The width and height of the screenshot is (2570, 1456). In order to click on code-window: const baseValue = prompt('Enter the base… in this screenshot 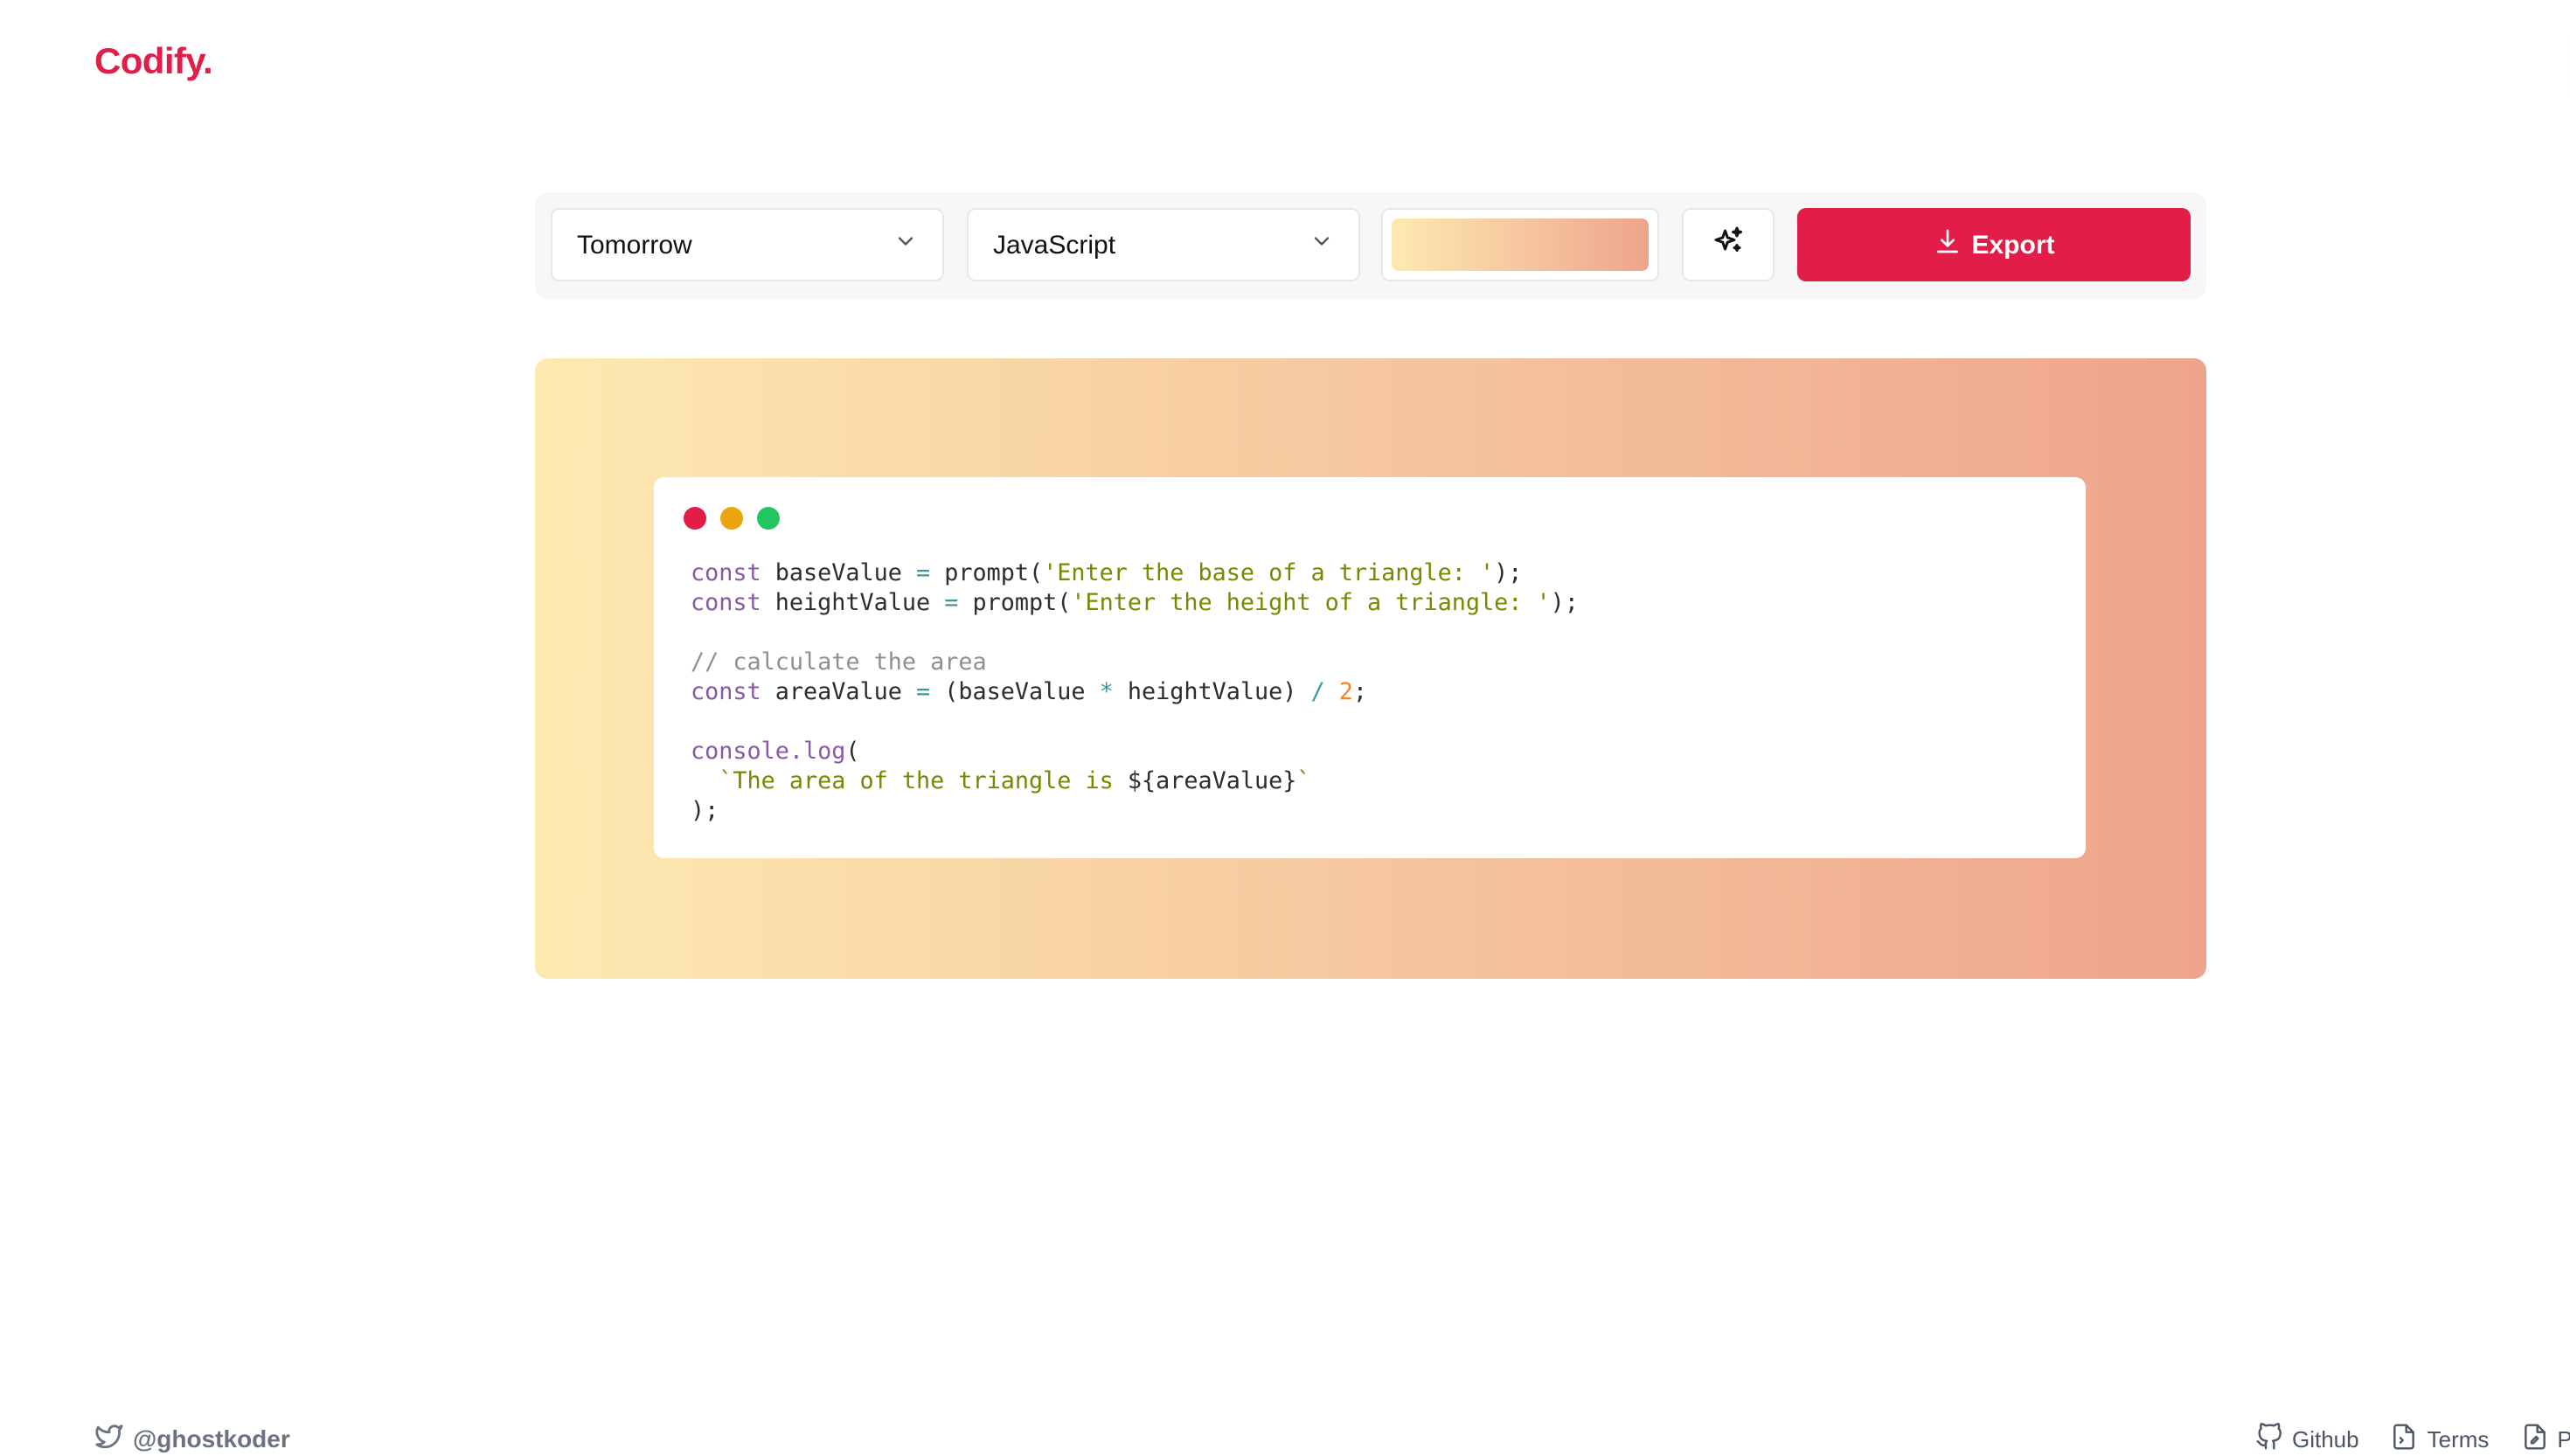, I will do `click(1370, 667)`.